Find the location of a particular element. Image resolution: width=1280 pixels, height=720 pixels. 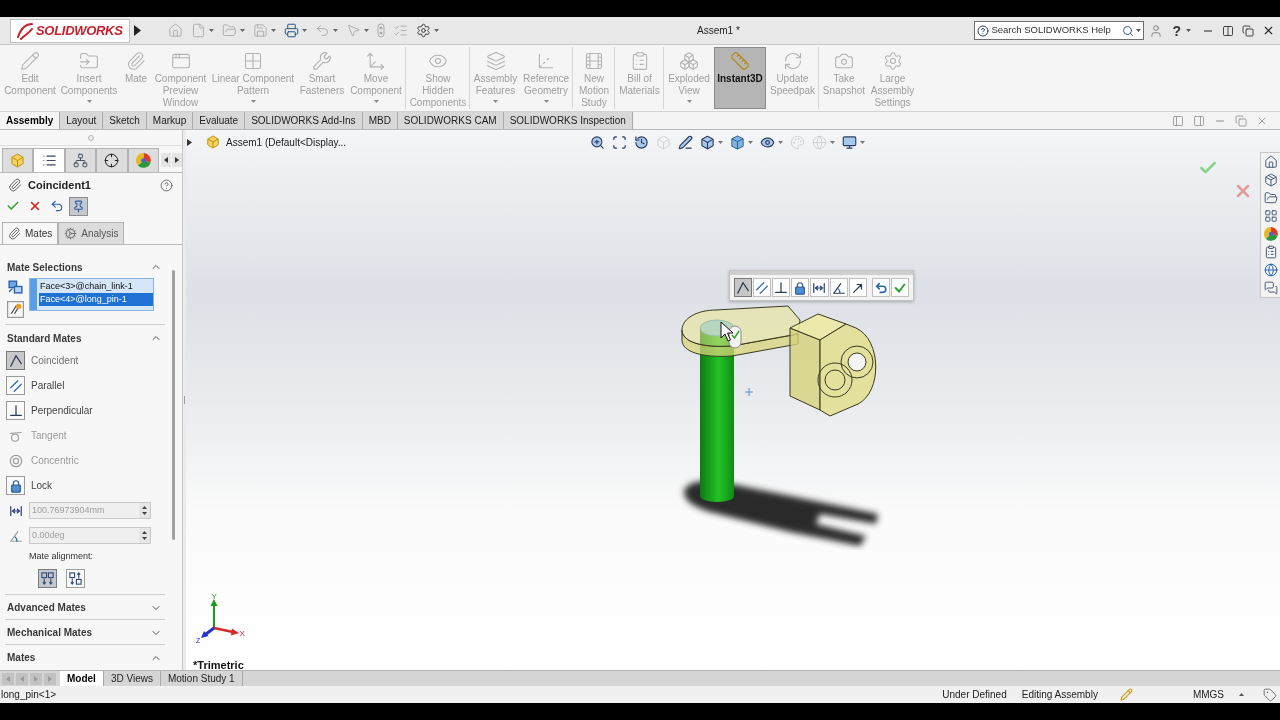

scroll-right-icon is located at coordinates (177, 160).